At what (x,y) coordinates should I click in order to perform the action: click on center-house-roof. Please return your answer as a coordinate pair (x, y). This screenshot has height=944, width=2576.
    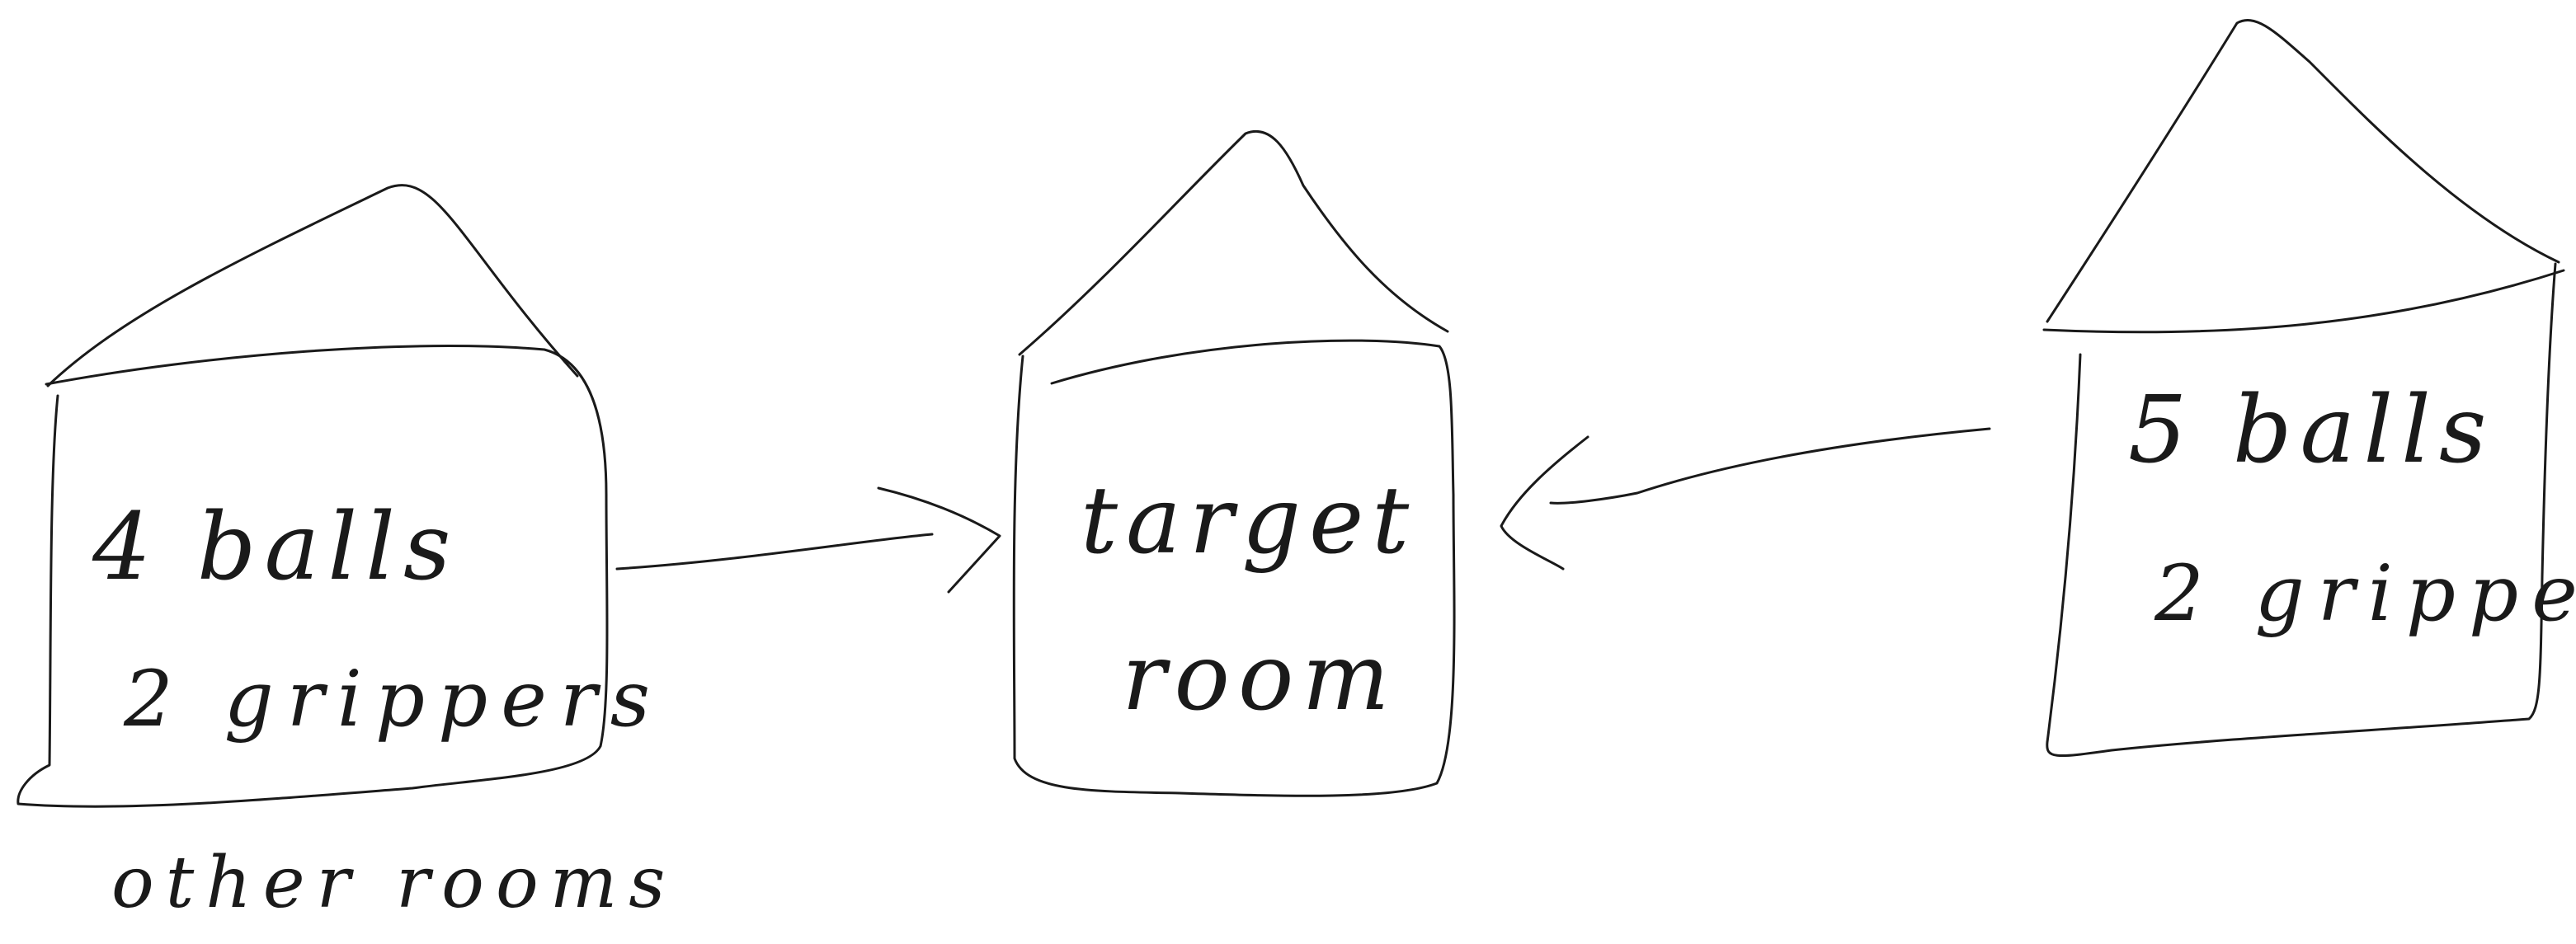
    Looking at the image, I should click on (1233, 242).